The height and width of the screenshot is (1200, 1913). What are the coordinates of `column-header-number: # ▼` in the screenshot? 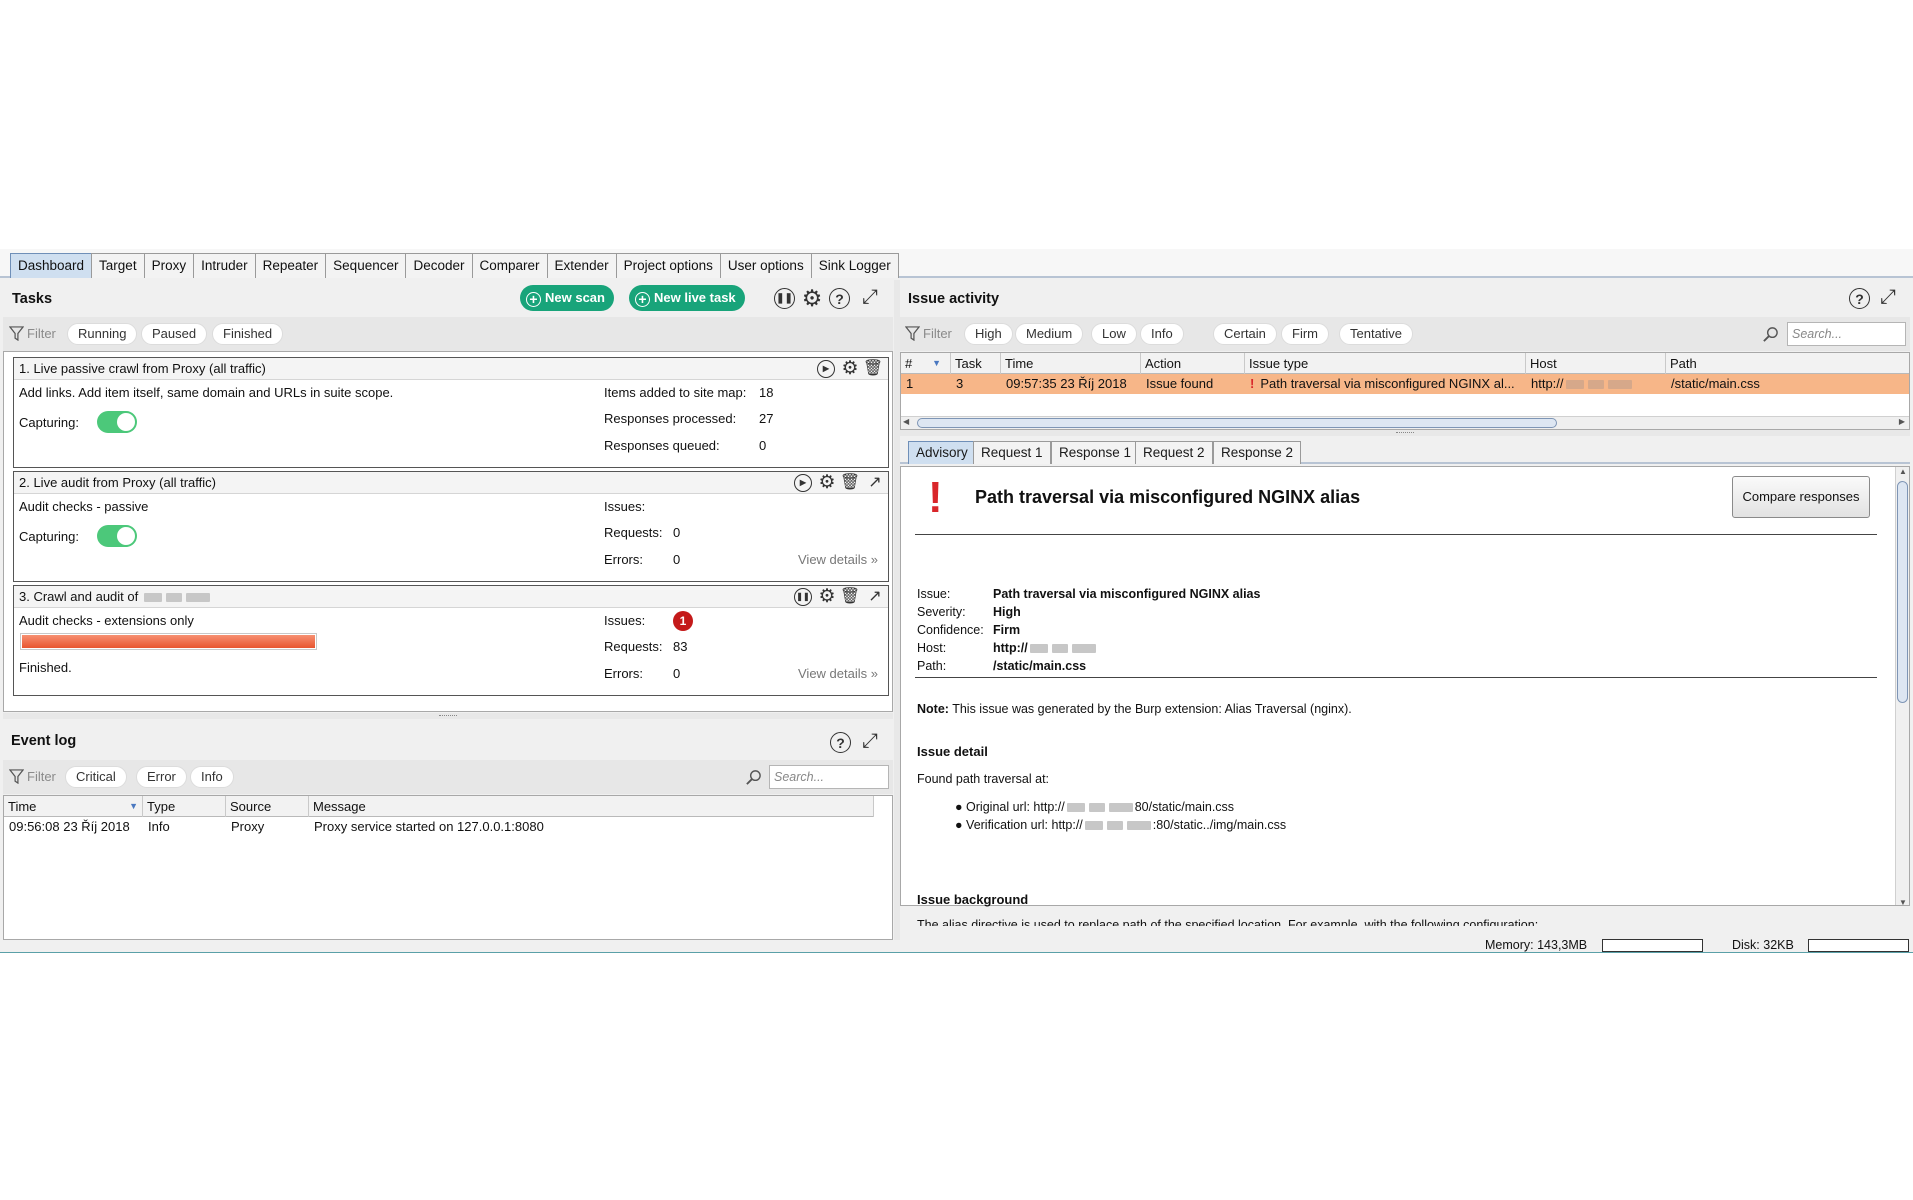 It's located at (926, 363).